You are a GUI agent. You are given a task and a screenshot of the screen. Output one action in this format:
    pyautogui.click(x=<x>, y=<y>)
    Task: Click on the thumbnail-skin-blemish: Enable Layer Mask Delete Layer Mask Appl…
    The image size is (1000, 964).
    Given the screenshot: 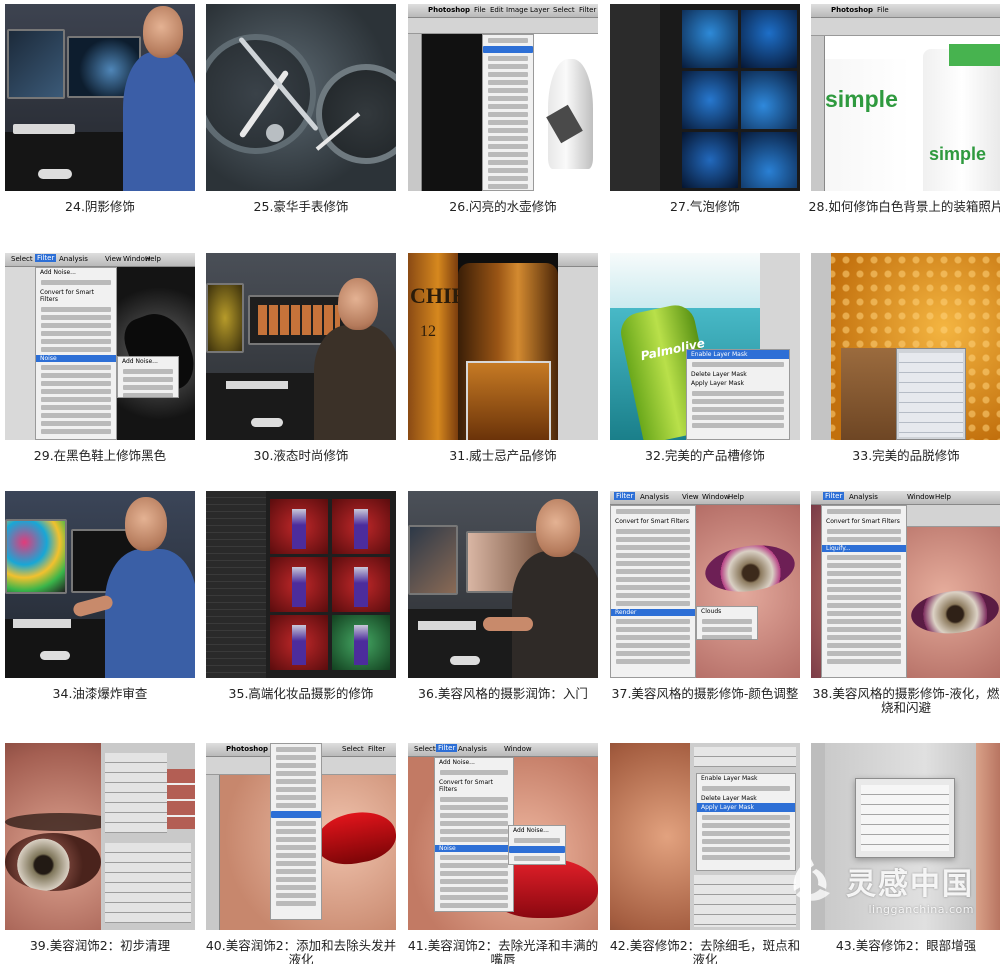 What is the action you would take?
    pyautogui.click(x=705, y=836)
    